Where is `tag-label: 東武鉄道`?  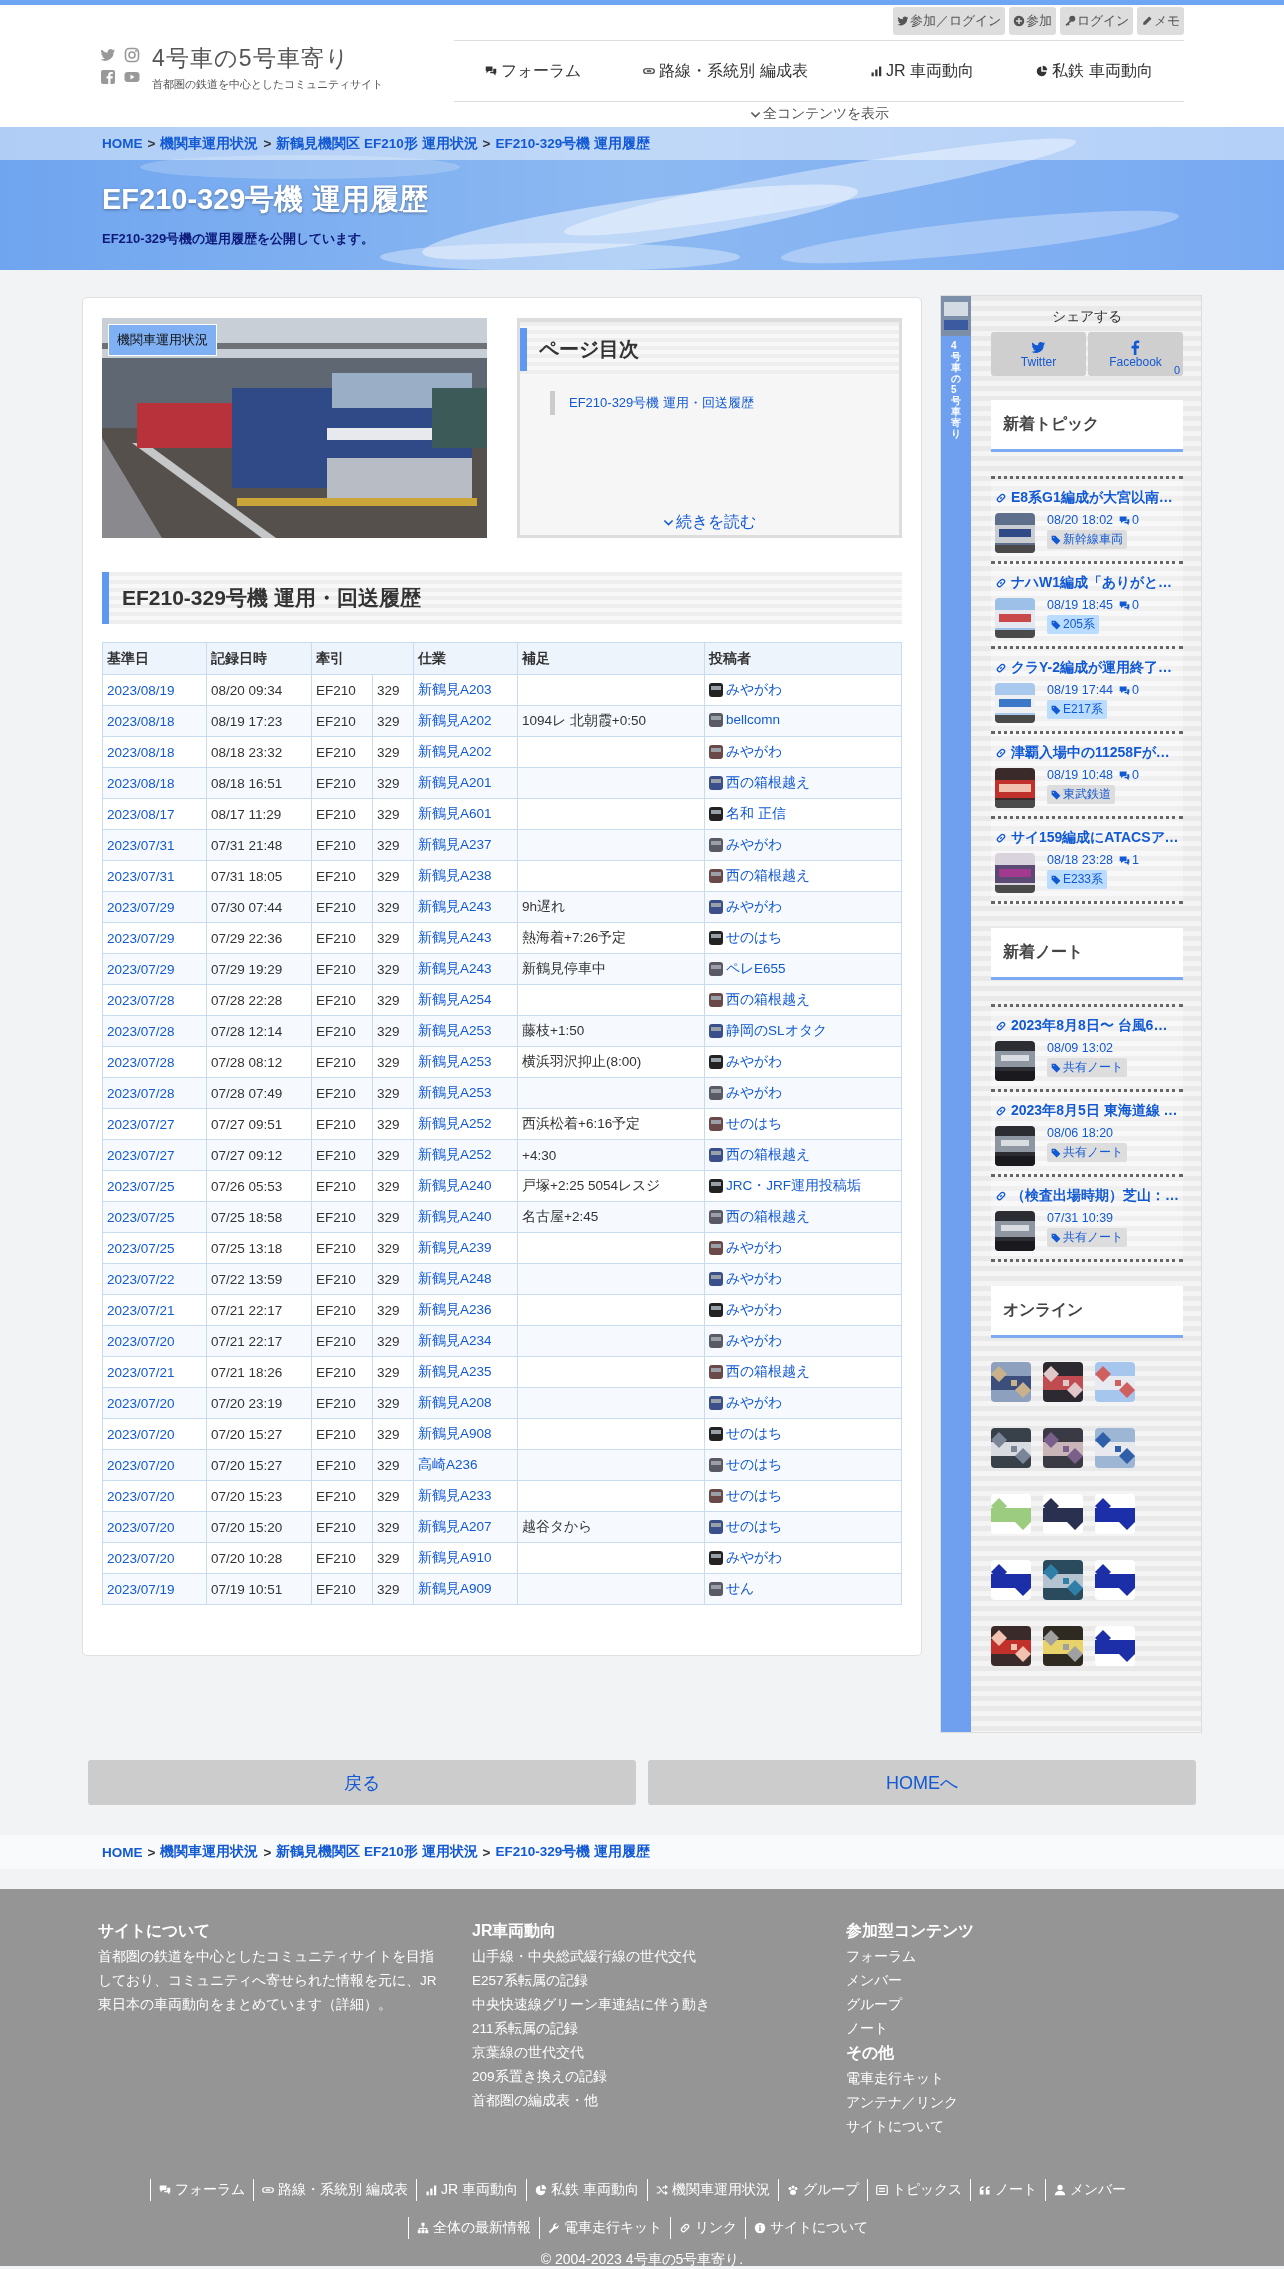 tag-label: 東武鉄道 is located at coordinates (1081, 794).